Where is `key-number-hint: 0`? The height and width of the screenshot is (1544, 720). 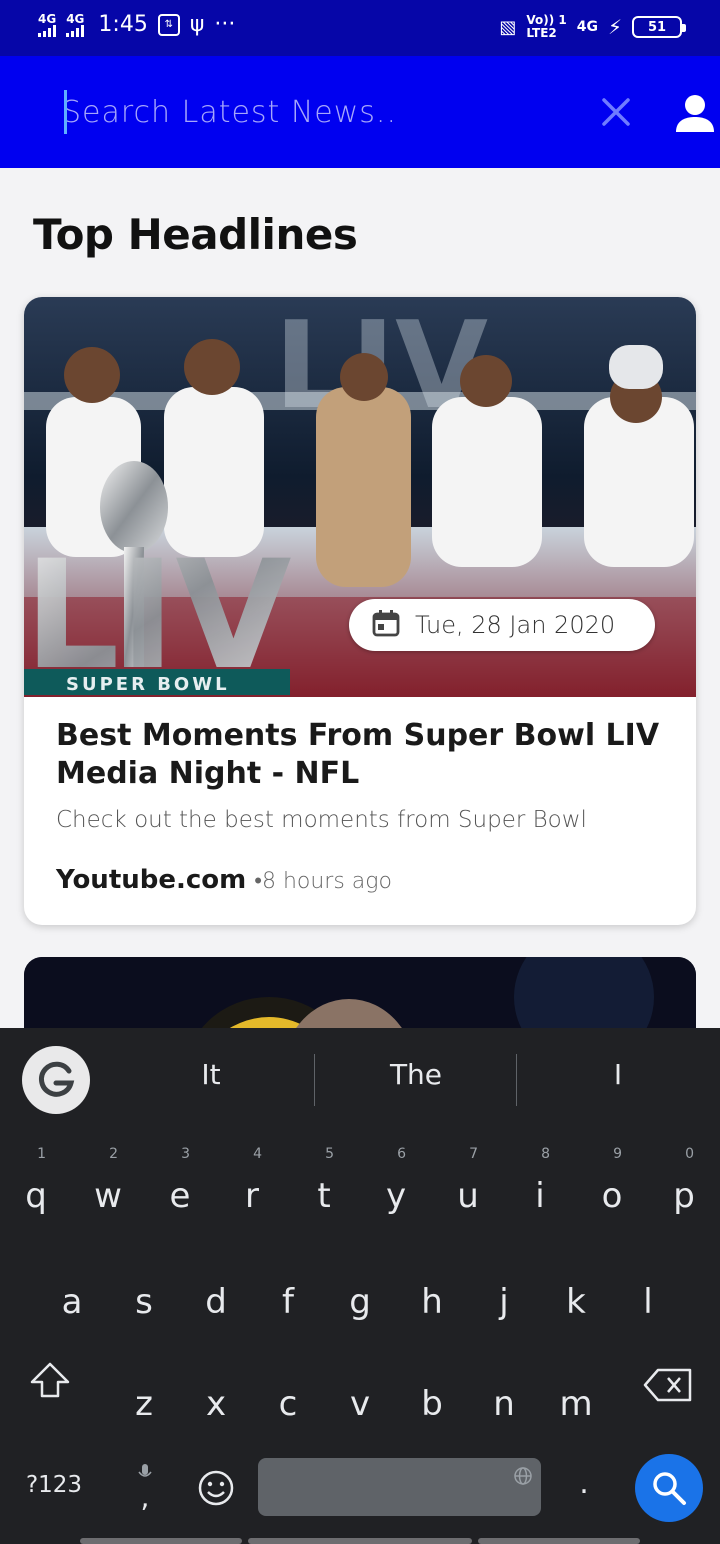
key-number-hint: 0 is located at coordinates (689, 1154).